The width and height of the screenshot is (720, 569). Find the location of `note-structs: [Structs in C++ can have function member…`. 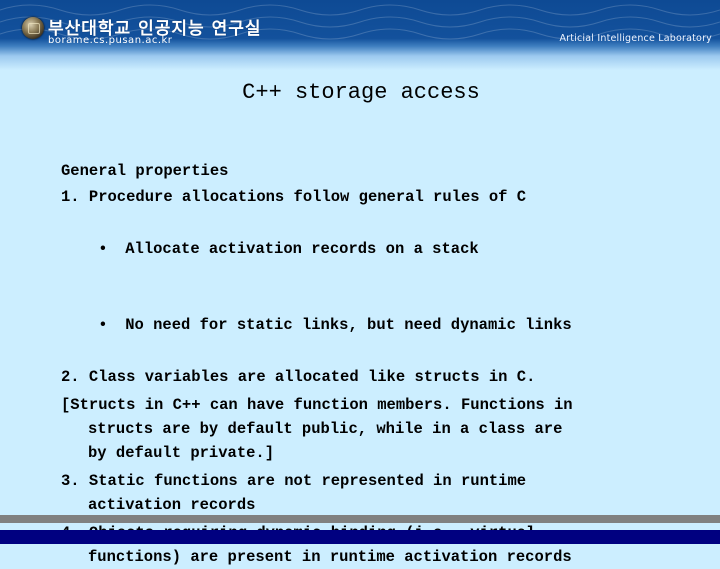

note-structs: [Structs in C++ can have function member… is located at coordinates (371, 429).